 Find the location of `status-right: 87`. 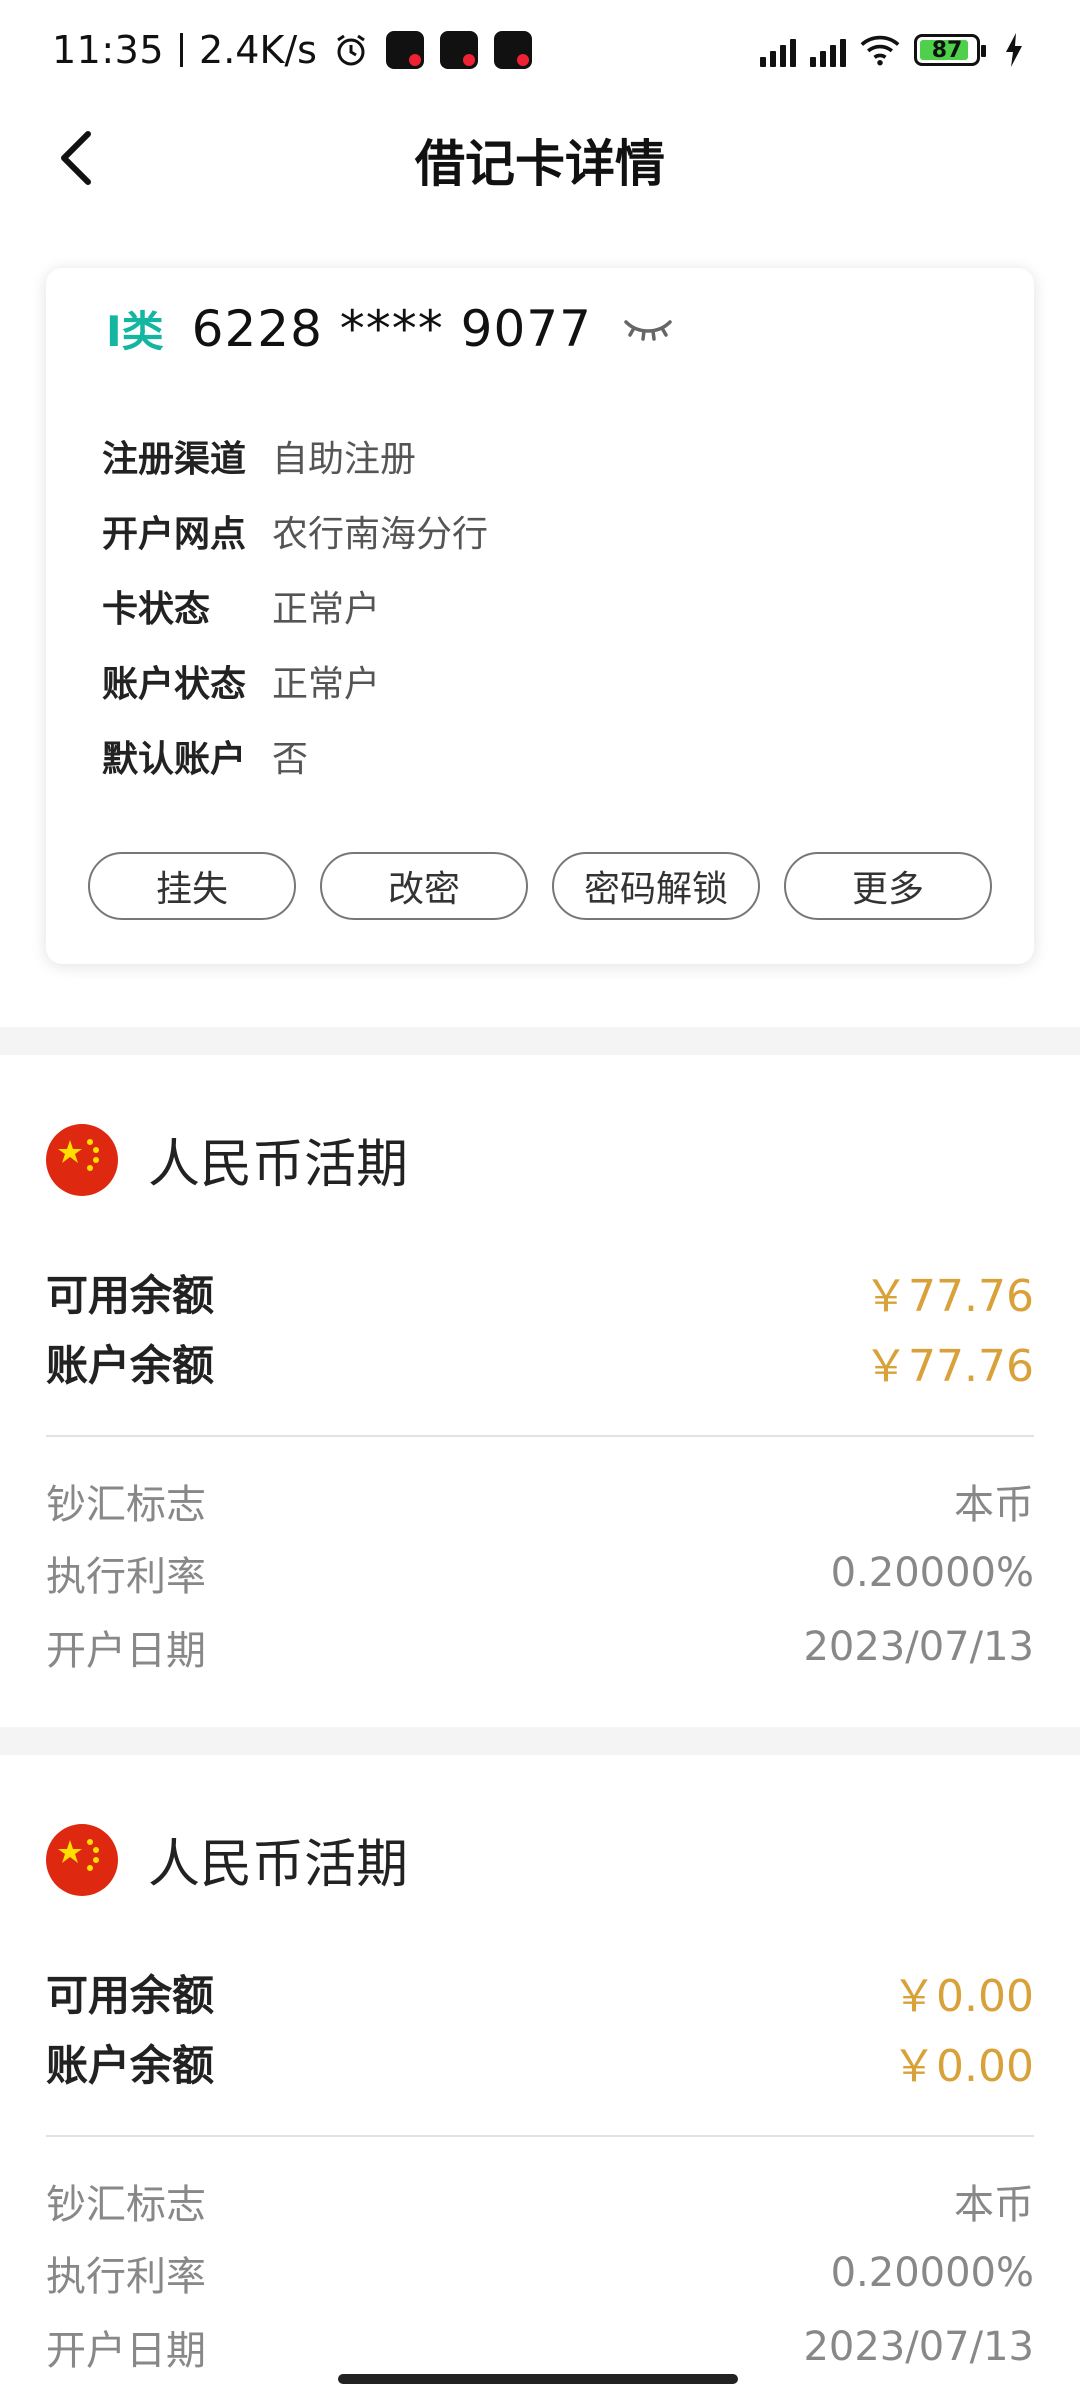

status-right: 87 is located at coordinates (897, 50).